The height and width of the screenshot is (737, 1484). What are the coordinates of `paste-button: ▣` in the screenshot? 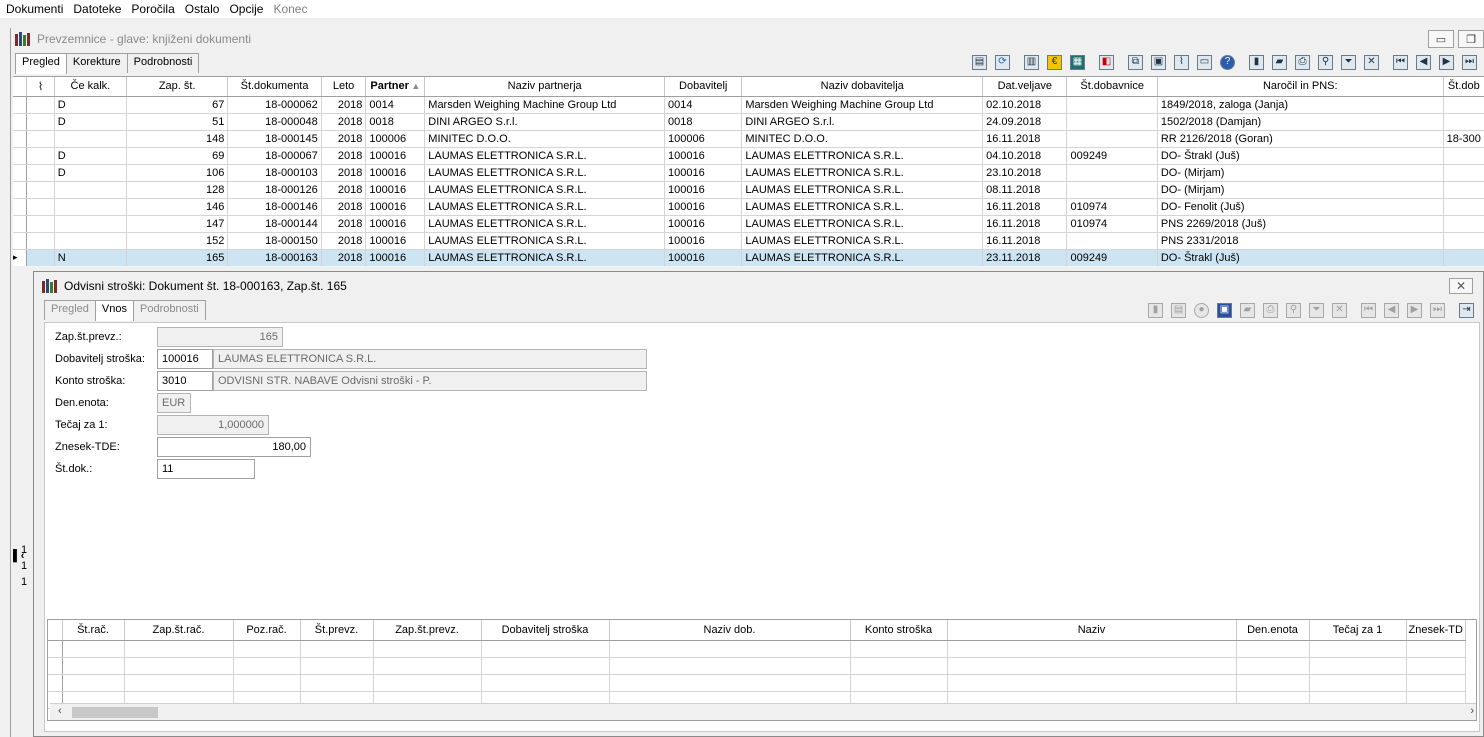 It's located at (1158, 62).